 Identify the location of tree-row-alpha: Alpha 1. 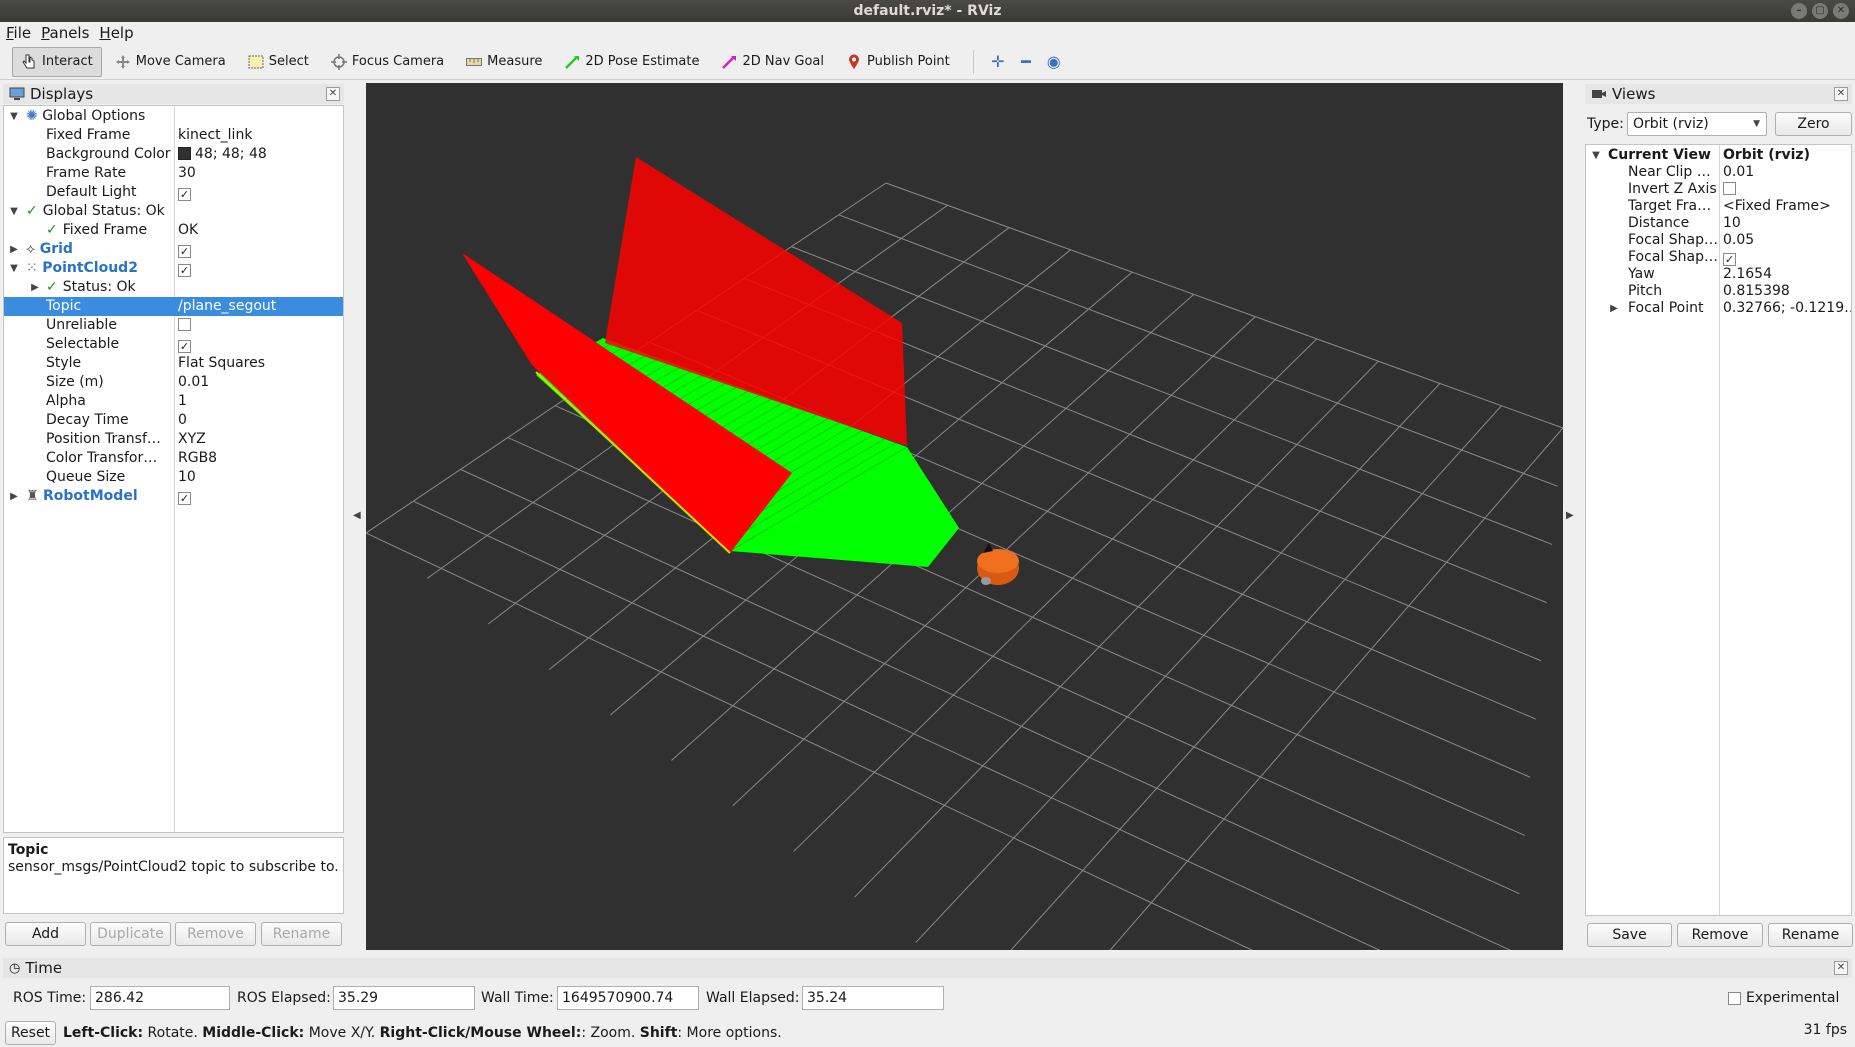
(173, 401).